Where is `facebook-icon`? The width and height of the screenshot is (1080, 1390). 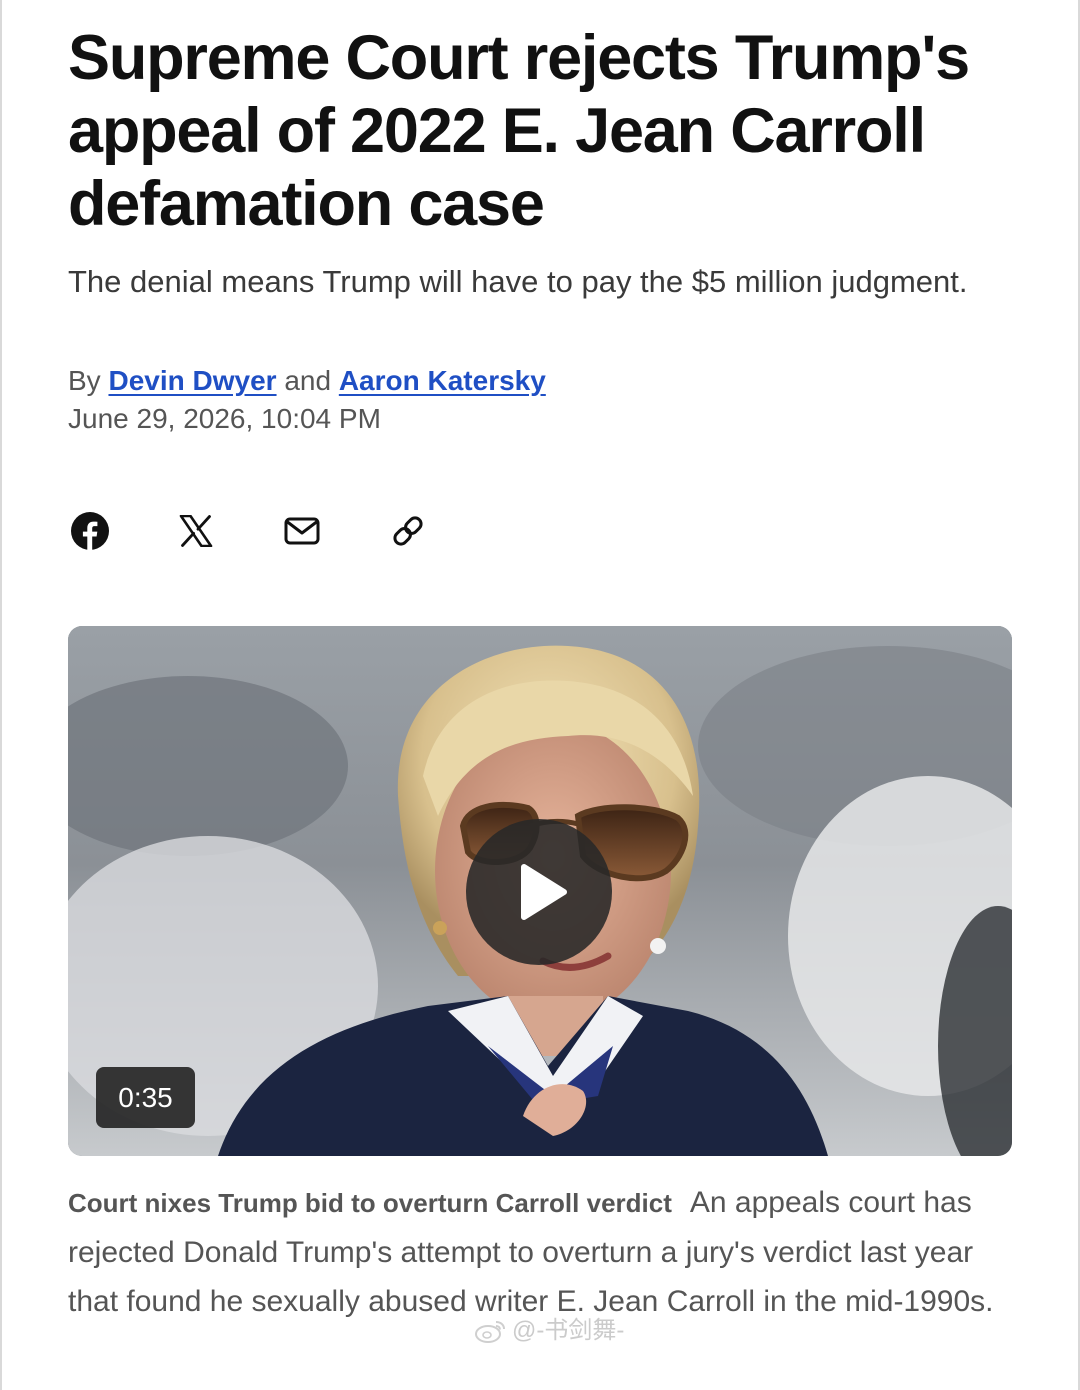
facebook-icon is located at coordinates (90, 531).